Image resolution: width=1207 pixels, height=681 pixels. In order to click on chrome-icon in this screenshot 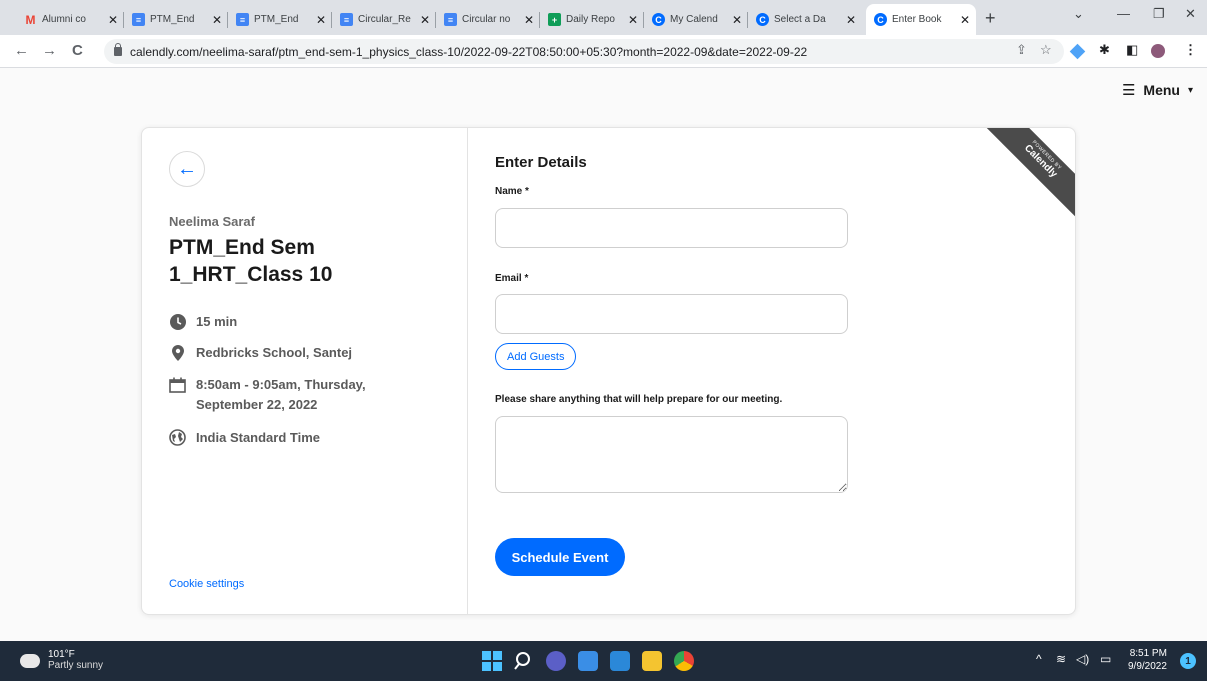, I will do `click(684, 661)`.